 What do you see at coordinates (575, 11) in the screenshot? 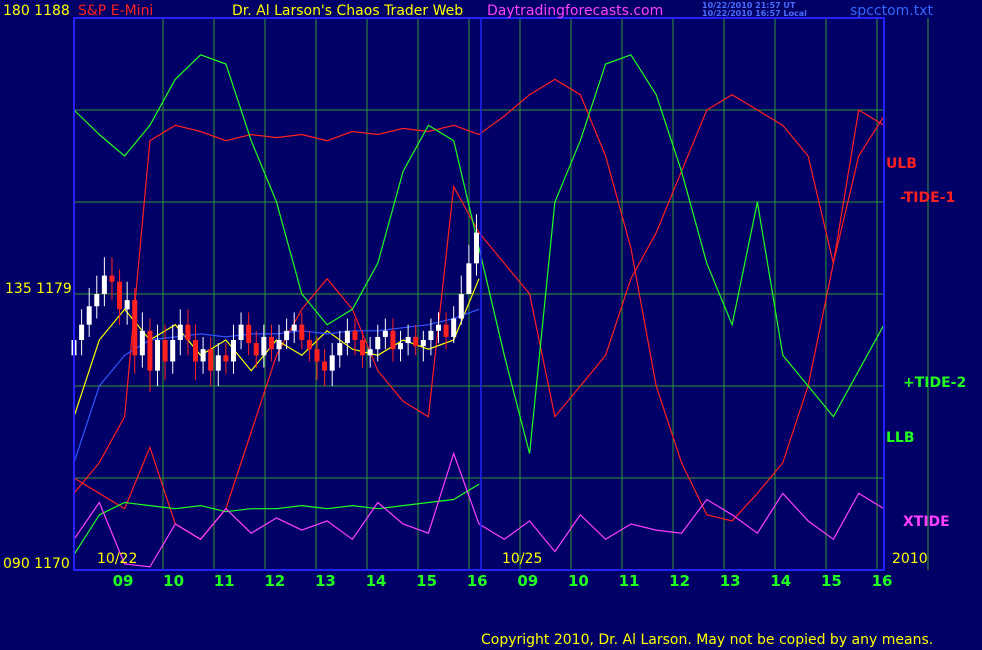
I see `site-label: Daytradingforecasts.com` at bounding box center [575, 11].